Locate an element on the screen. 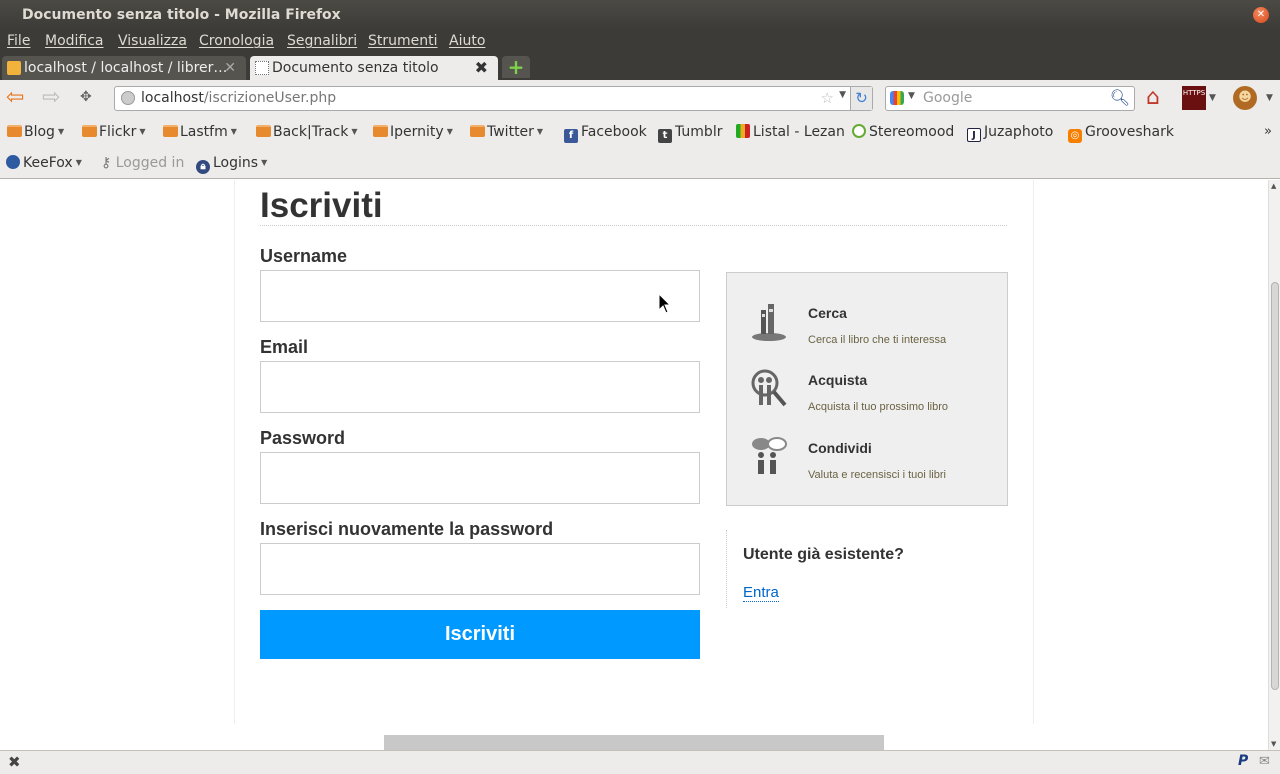 The image size is (1280, 774). keefox-logged-in: ⚷ Logged in is located at coordinates (142, 163).